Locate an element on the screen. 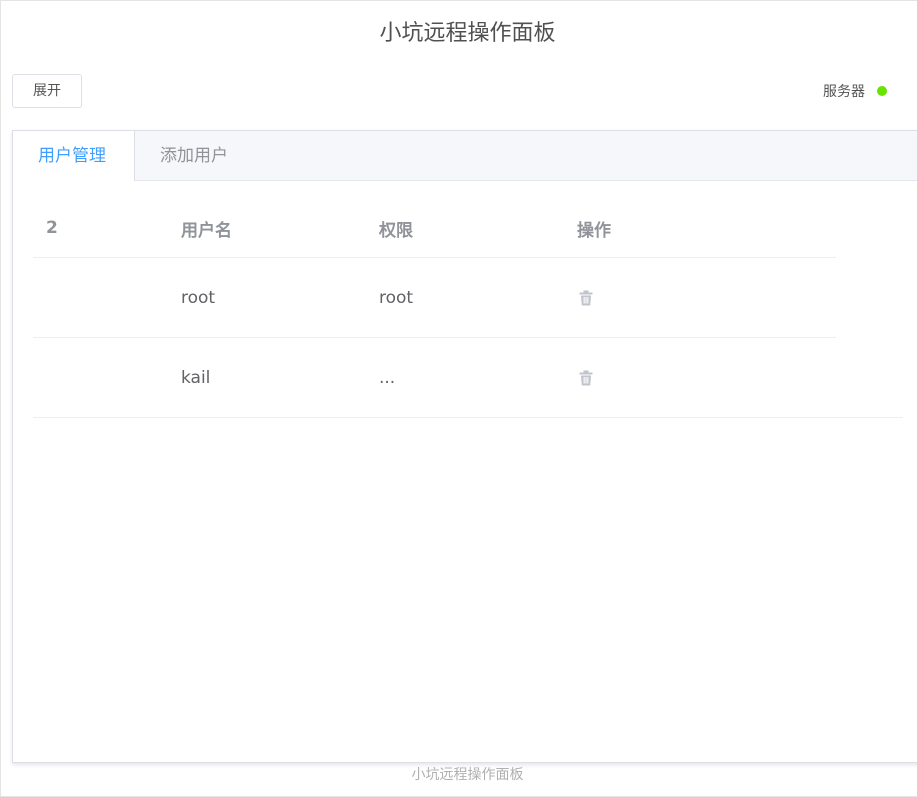 This screenshot has height=797, width=917. expand-button: 展开 is located at coordinates (47, 91).